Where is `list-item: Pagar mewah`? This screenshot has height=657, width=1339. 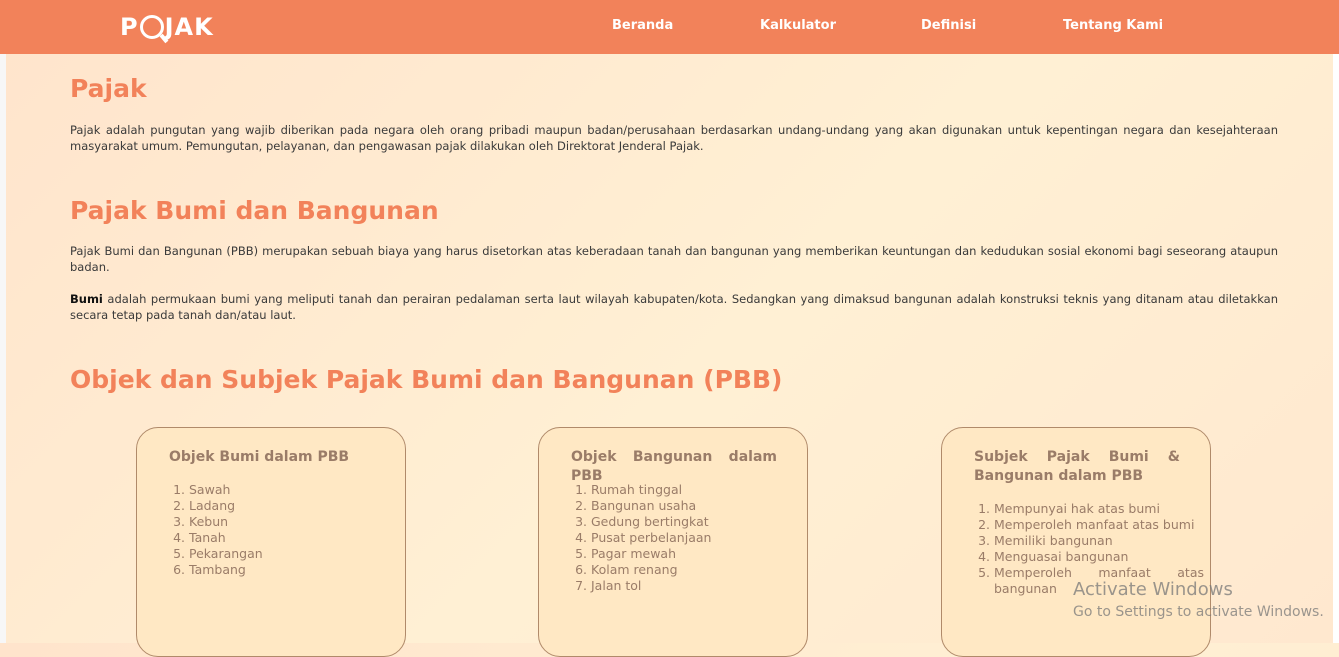 list-item: Pagar mewah is located at coordinates (696, 554).